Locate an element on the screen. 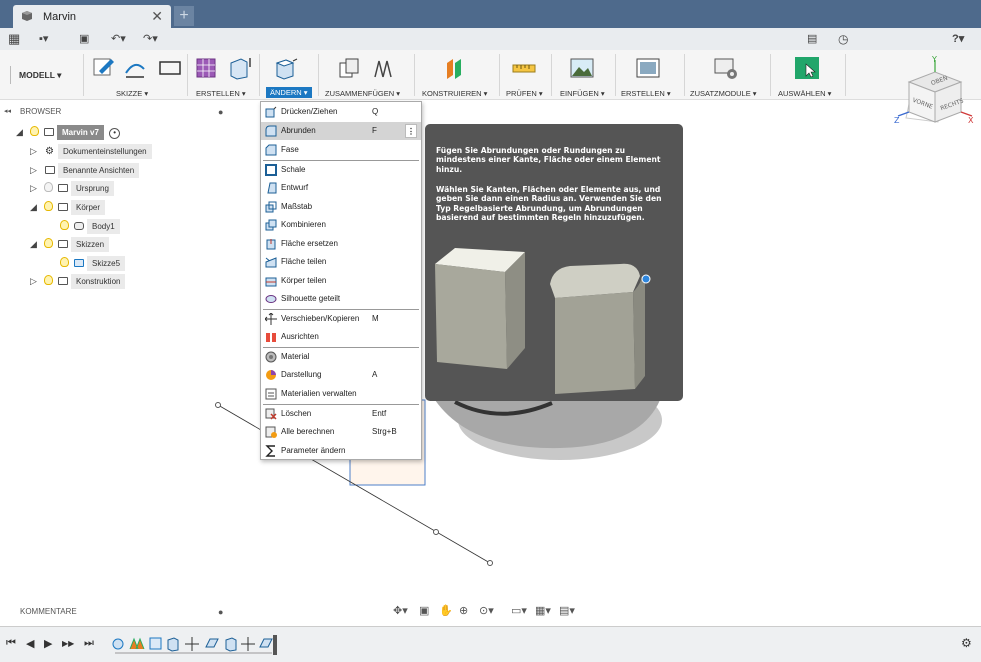 The image size is (981, 662). render-icon is located at coordinates (648, 68).